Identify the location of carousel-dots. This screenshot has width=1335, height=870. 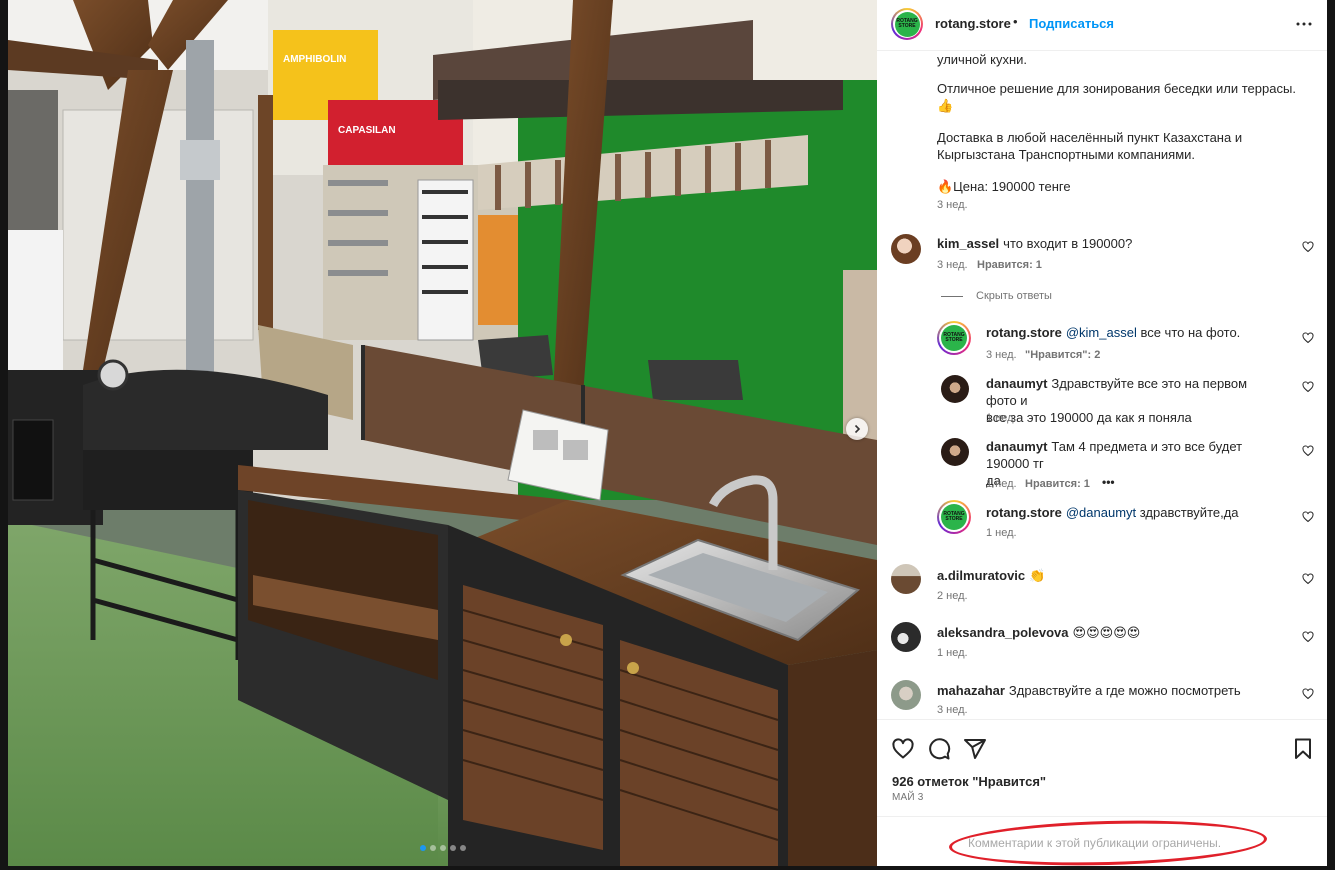
(442, 848).